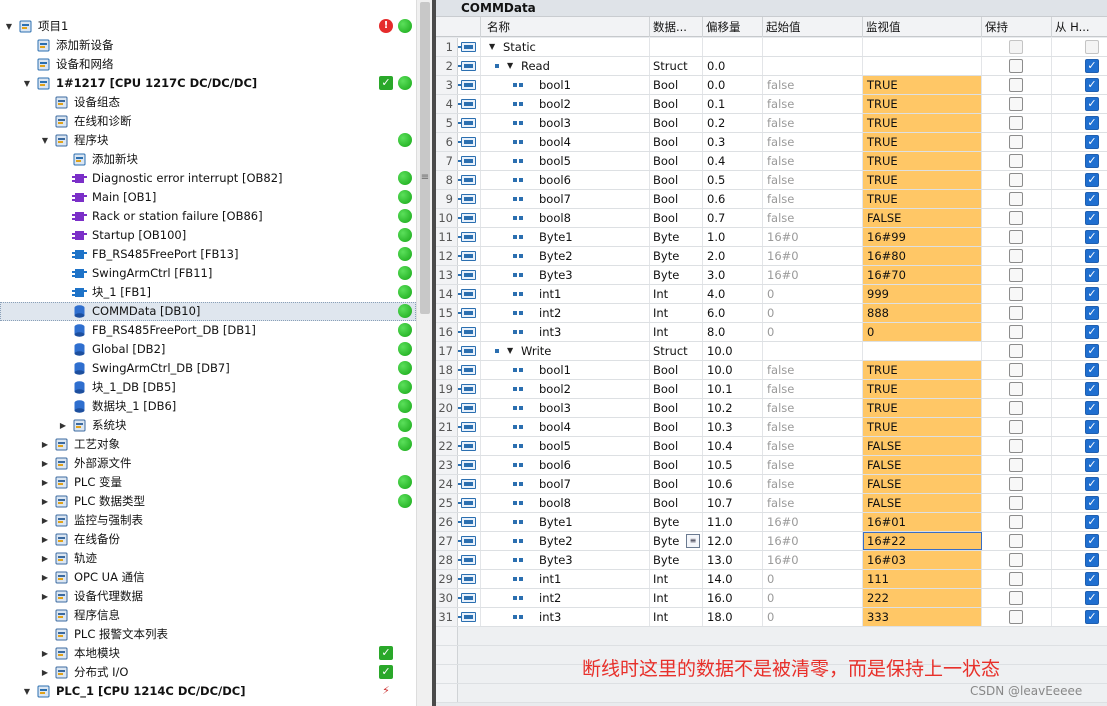 The image size is (1107, 706). What do you see at coordinates (922, 256) in the screenshot?
I see `monitor-value-cell: 16#80` at bounding box center [922, 256].